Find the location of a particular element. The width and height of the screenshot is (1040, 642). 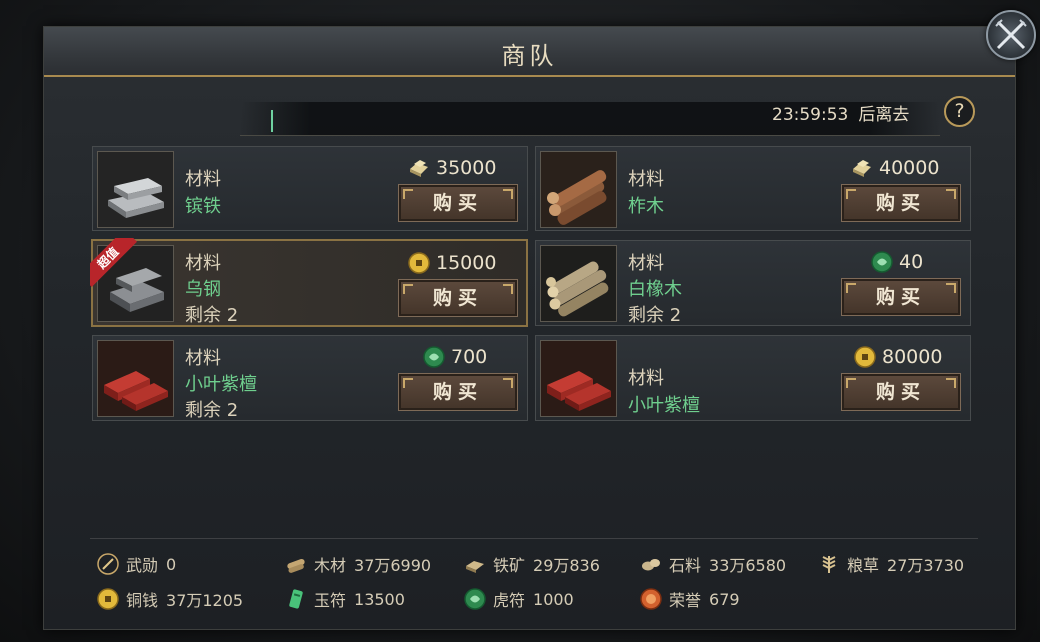

resource-label: 铜钱 is located at coordinates (142, 600).